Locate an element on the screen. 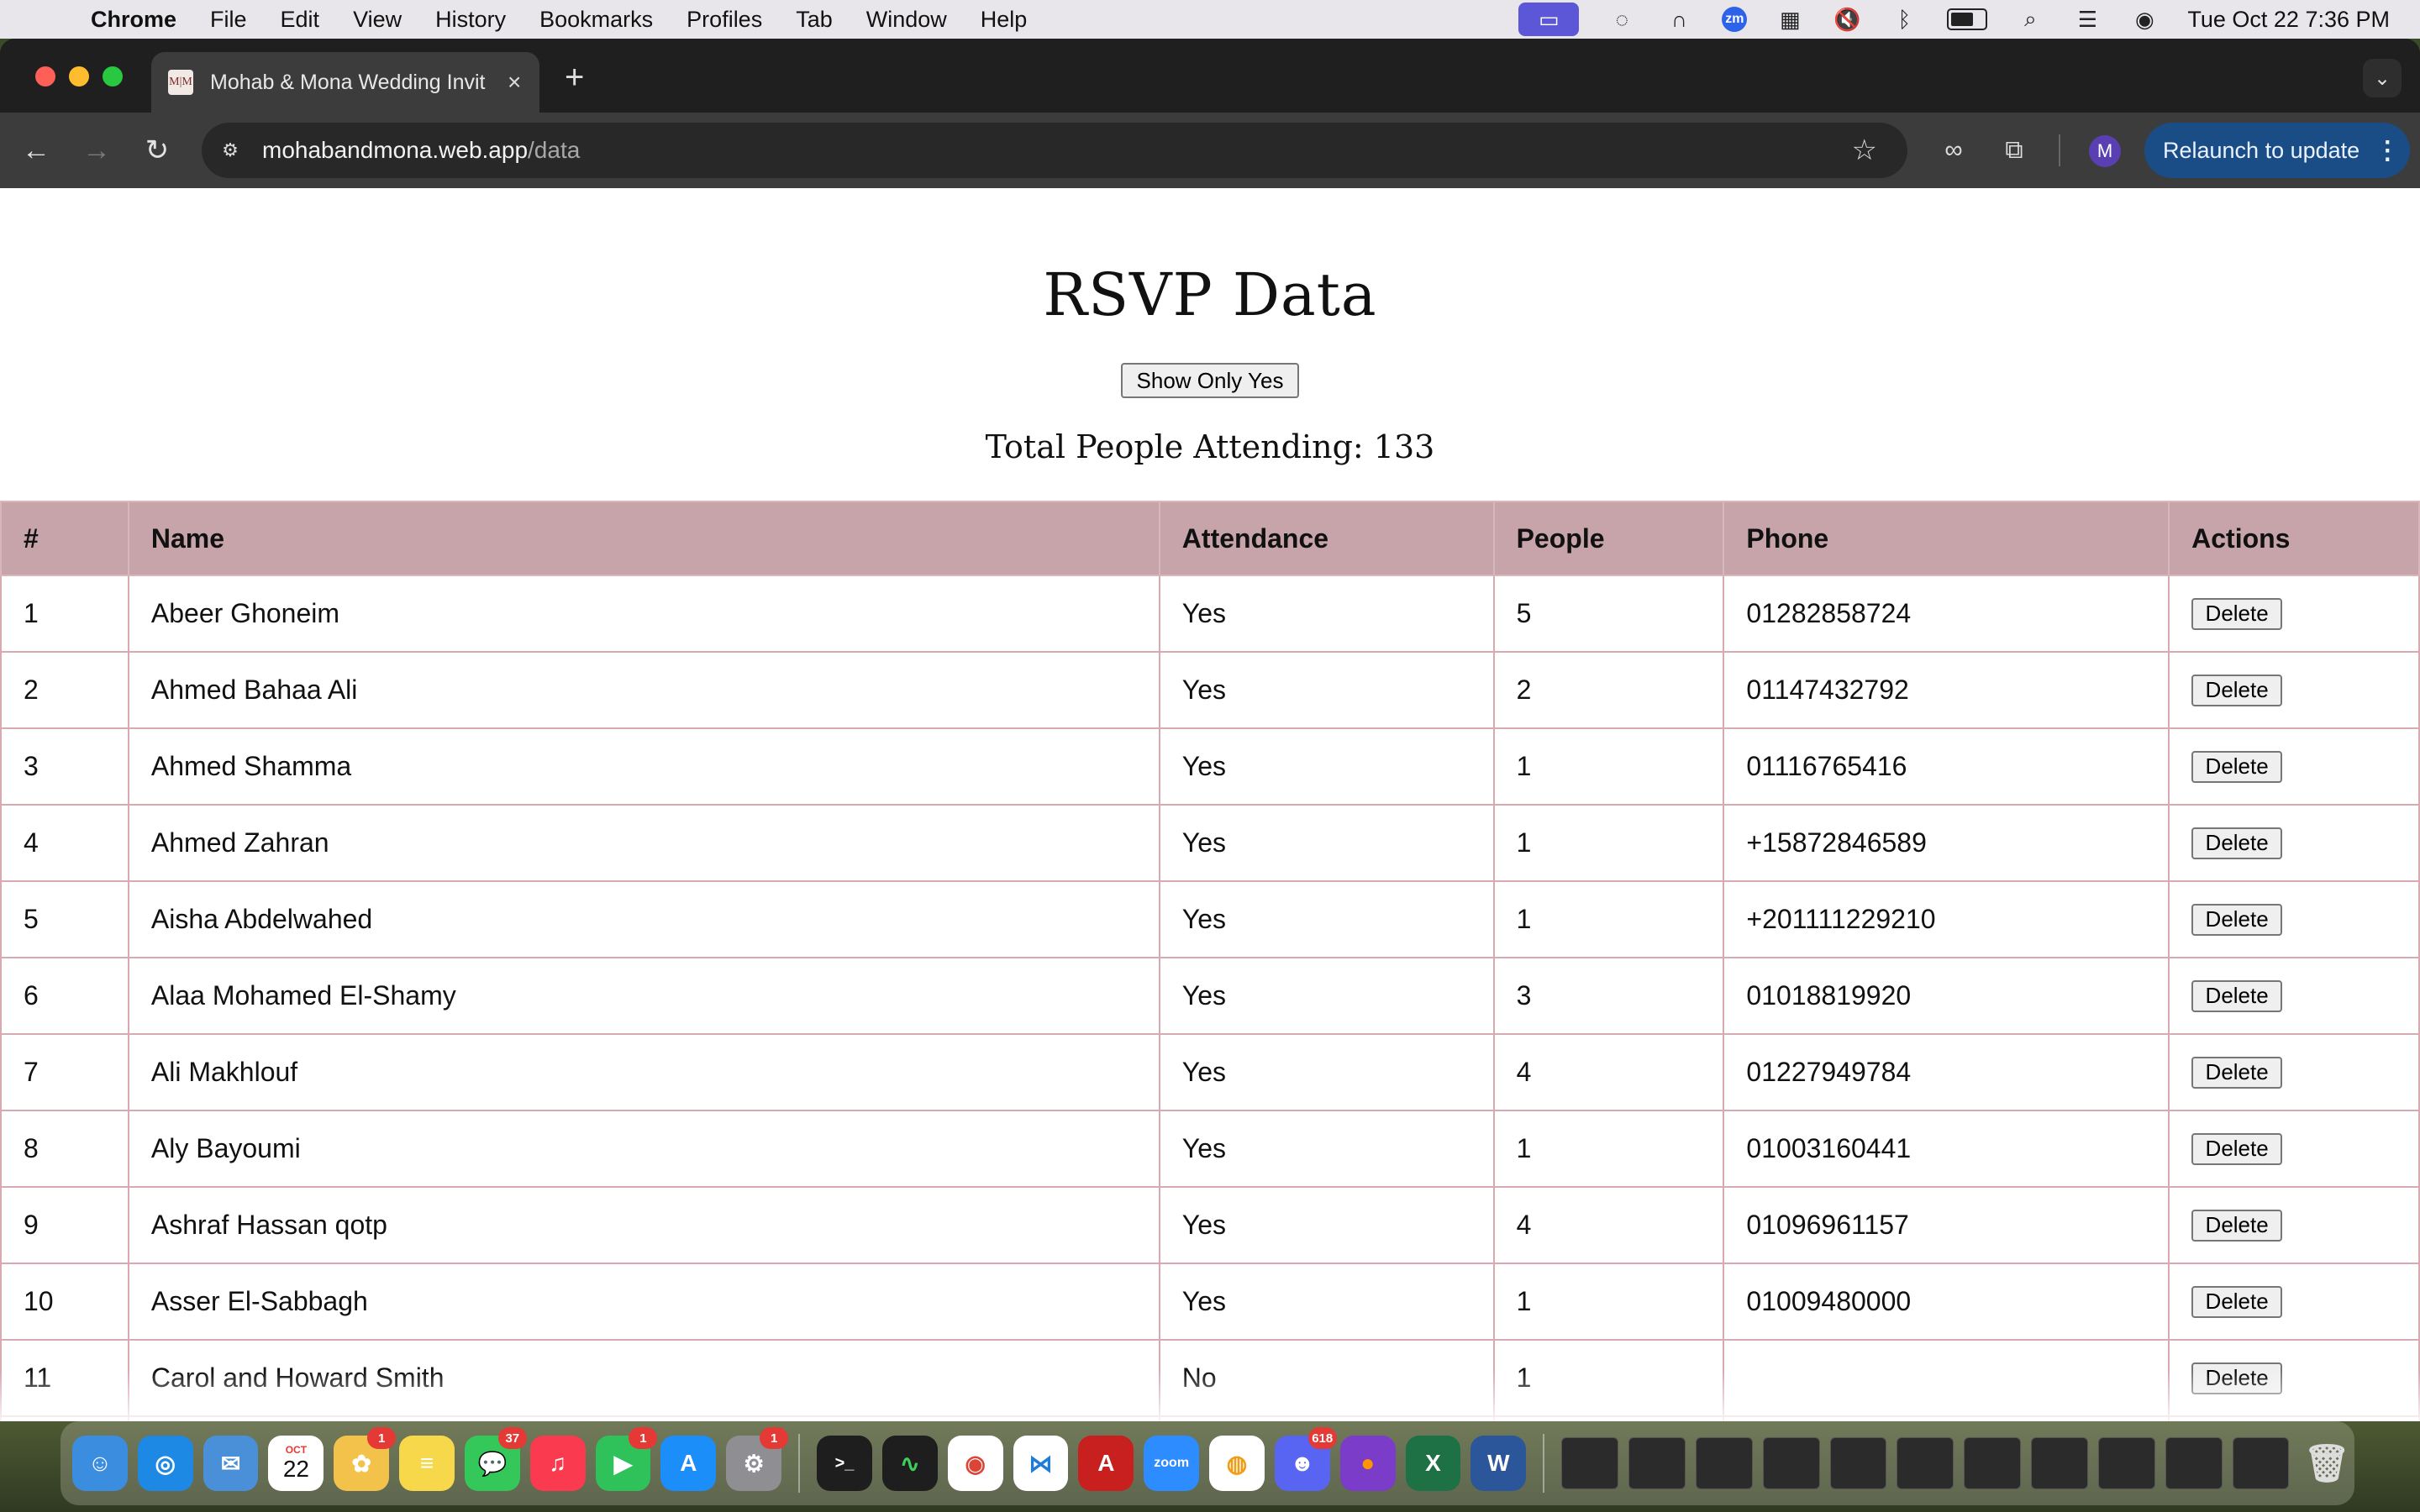 The height and width of the screenshot is (1512, 2420). photos-badge: 1 is located at coordinates (382, 1438).